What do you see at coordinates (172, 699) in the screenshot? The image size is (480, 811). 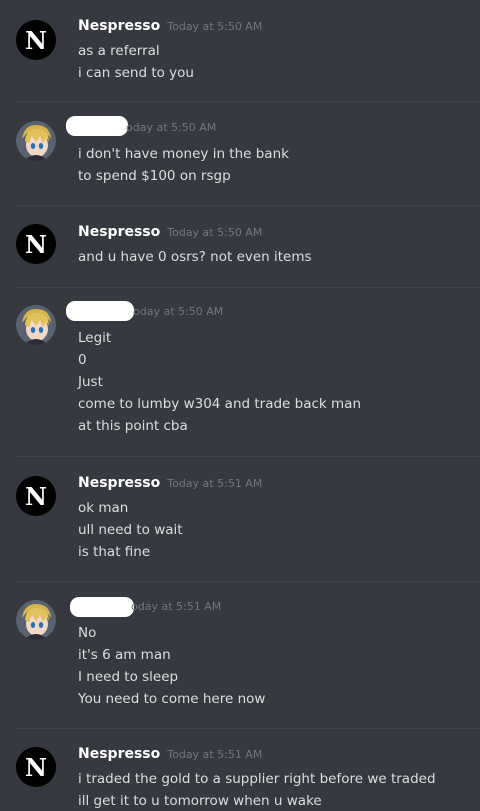 I see `message-line: You need to come here now` at bounding box center [172, 699].